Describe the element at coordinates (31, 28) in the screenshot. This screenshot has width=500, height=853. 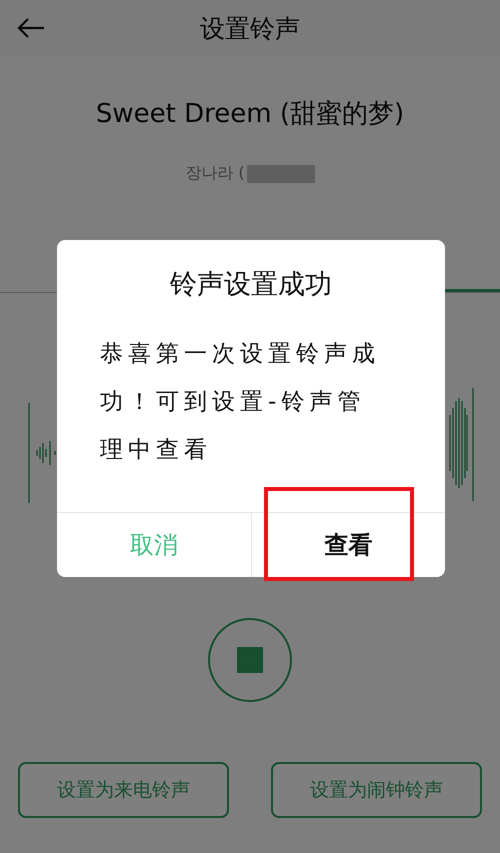
I see `back-arrow-icon` at that location.